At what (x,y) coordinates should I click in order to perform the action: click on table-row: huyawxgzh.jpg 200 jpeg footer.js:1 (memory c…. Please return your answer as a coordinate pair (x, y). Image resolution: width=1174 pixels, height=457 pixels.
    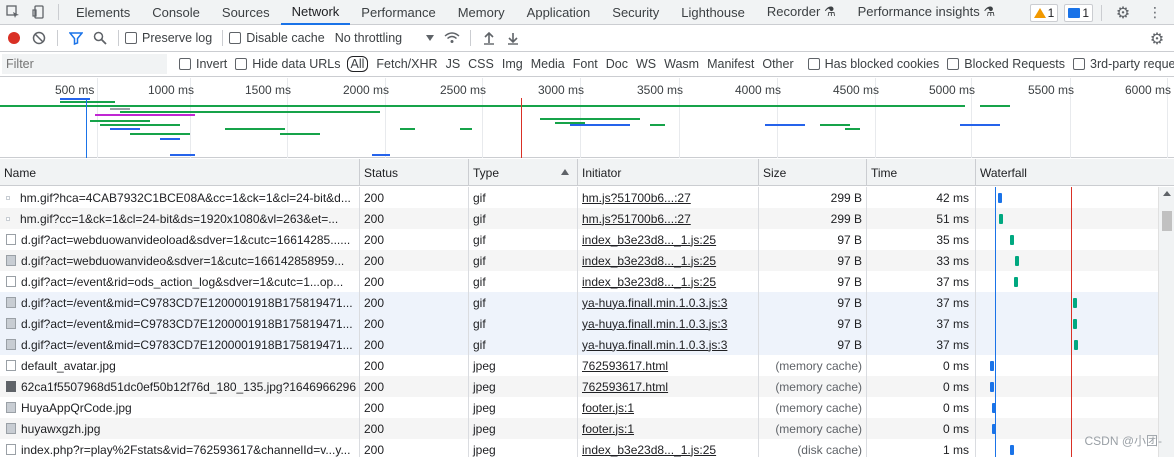
    Looking at the image, I should click on (579, 428).